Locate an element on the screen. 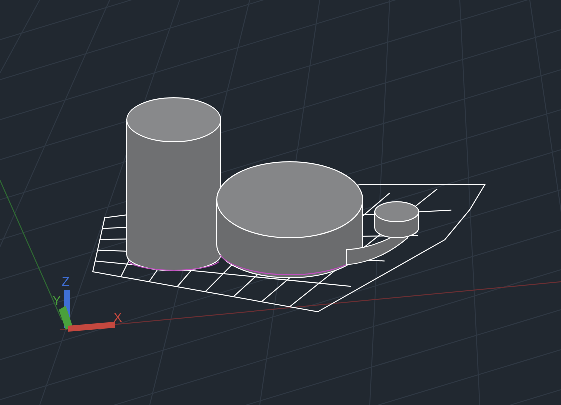 This screenshot has height=405, width=561. axis-label: Y is located at coordinates (57, 300).